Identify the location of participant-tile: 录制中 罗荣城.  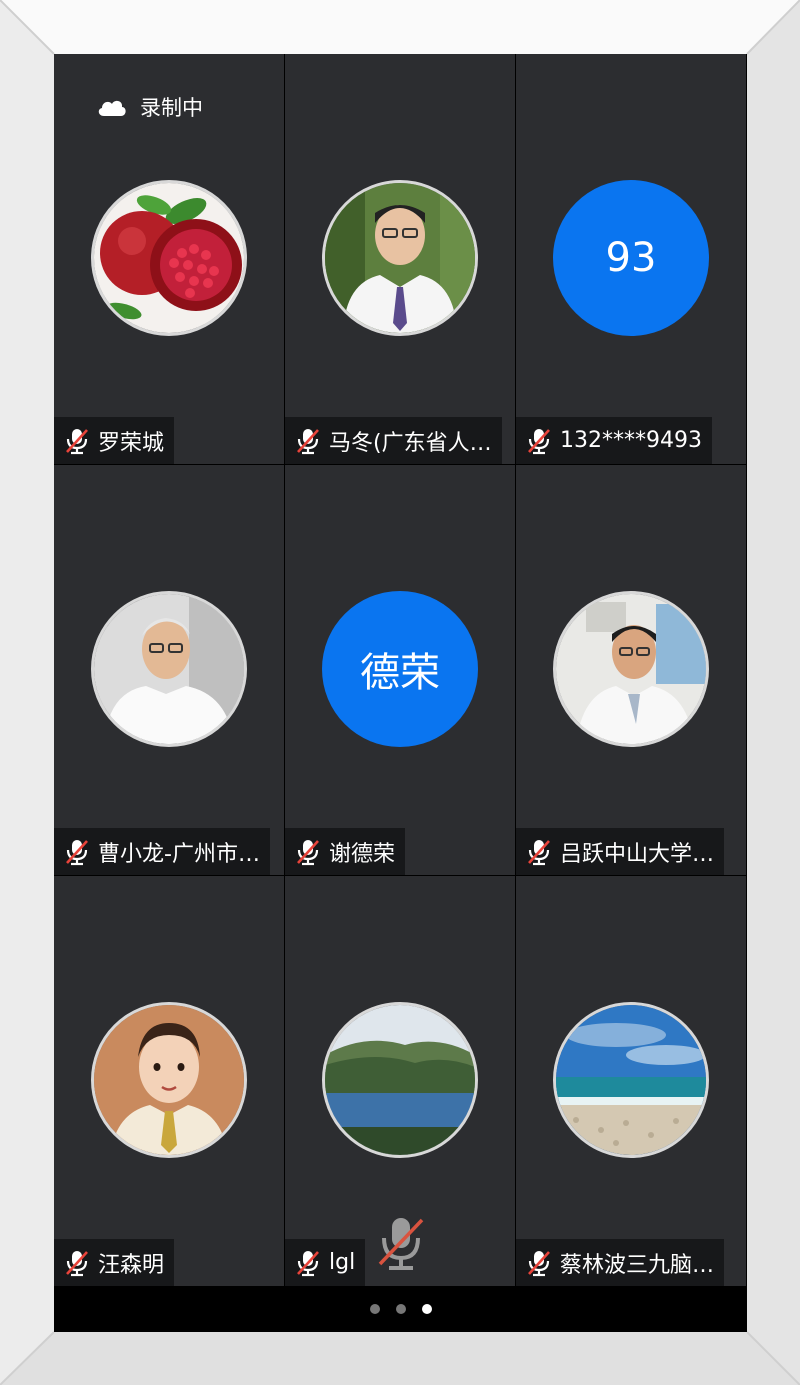
(169, 259).